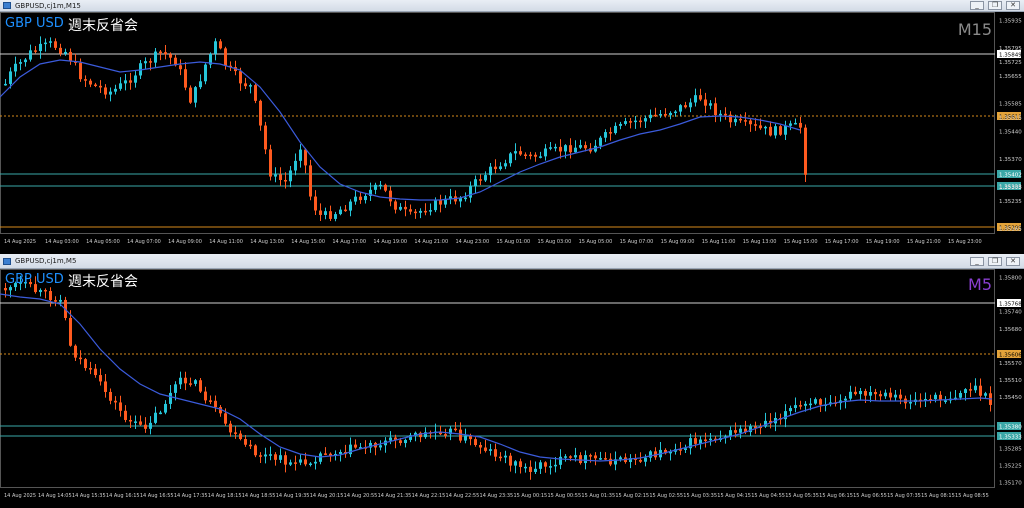 This screenshot has width=1024, height=508. Describe the element at coordinates (390, 242) in the screenshot. I see `time-axis-label: 14 Aug 19:00` at that location.